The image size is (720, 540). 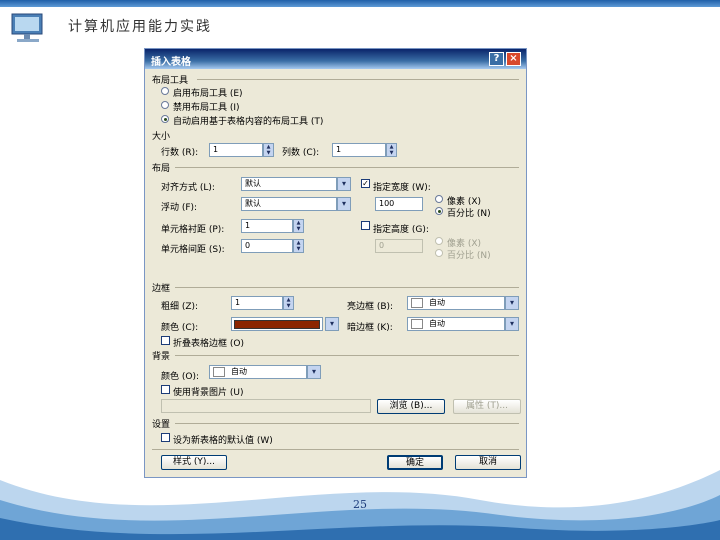 What do you see at coordinates (417, 302) in the screenshot?
I see `light-border-swatch` at bounding box center [417, 302].